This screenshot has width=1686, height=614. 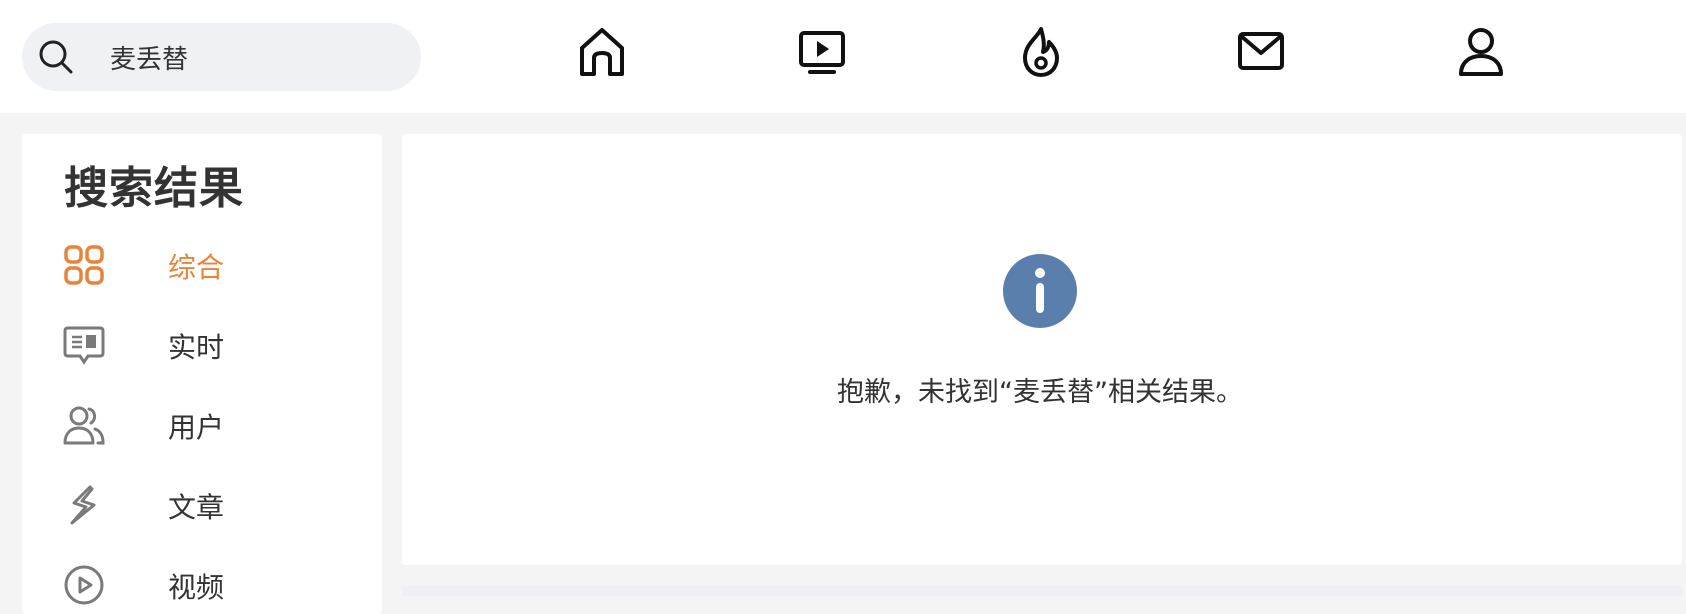 What do you see at coordinates (1481, 52) in the screenshot?
I see `user-icon` at bounding box center [1481, 52].